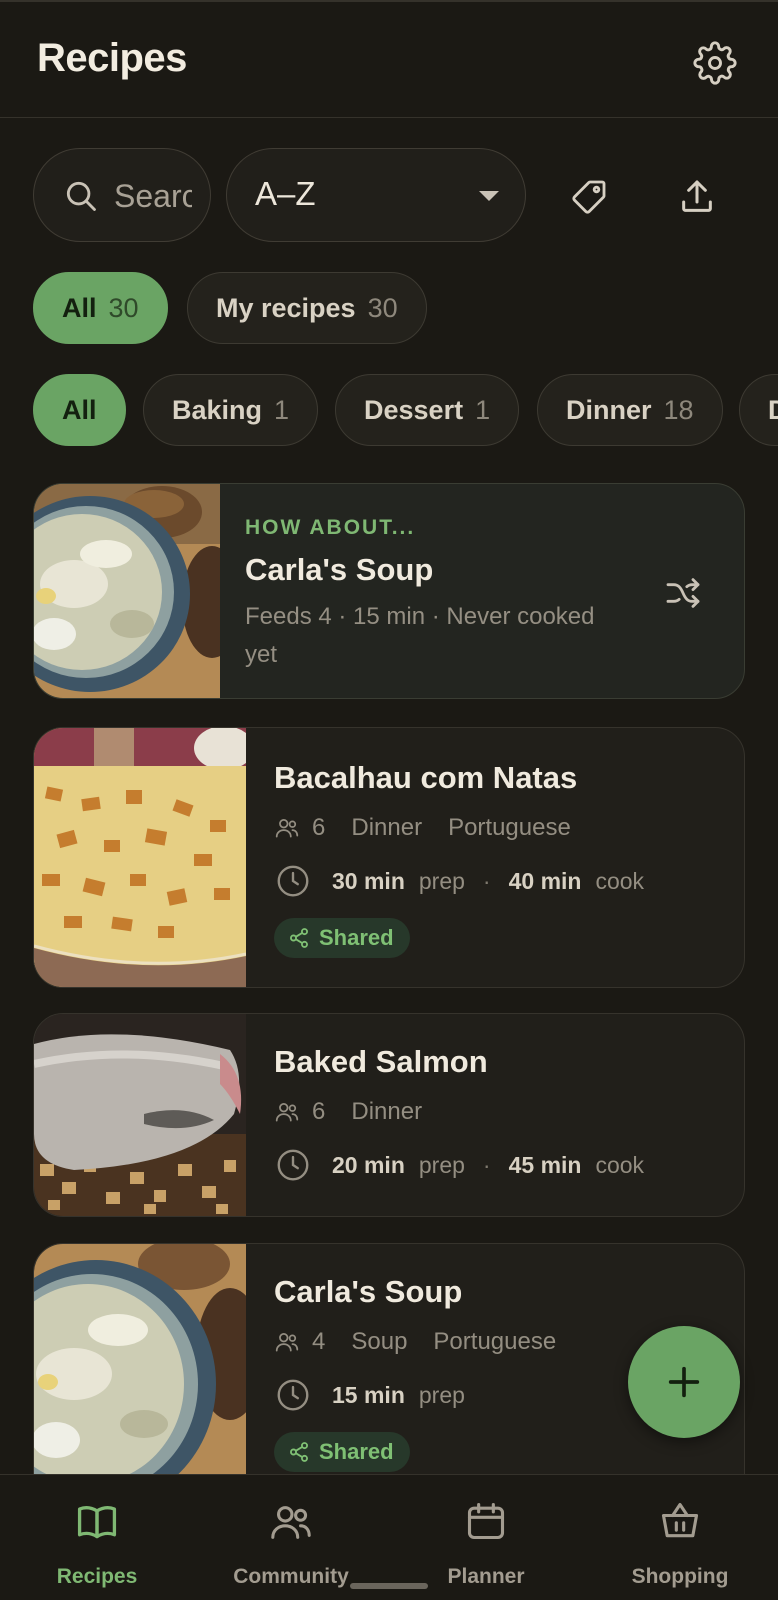 The image size is (778, 1600). I want to click on export-button, so click(697, 197).